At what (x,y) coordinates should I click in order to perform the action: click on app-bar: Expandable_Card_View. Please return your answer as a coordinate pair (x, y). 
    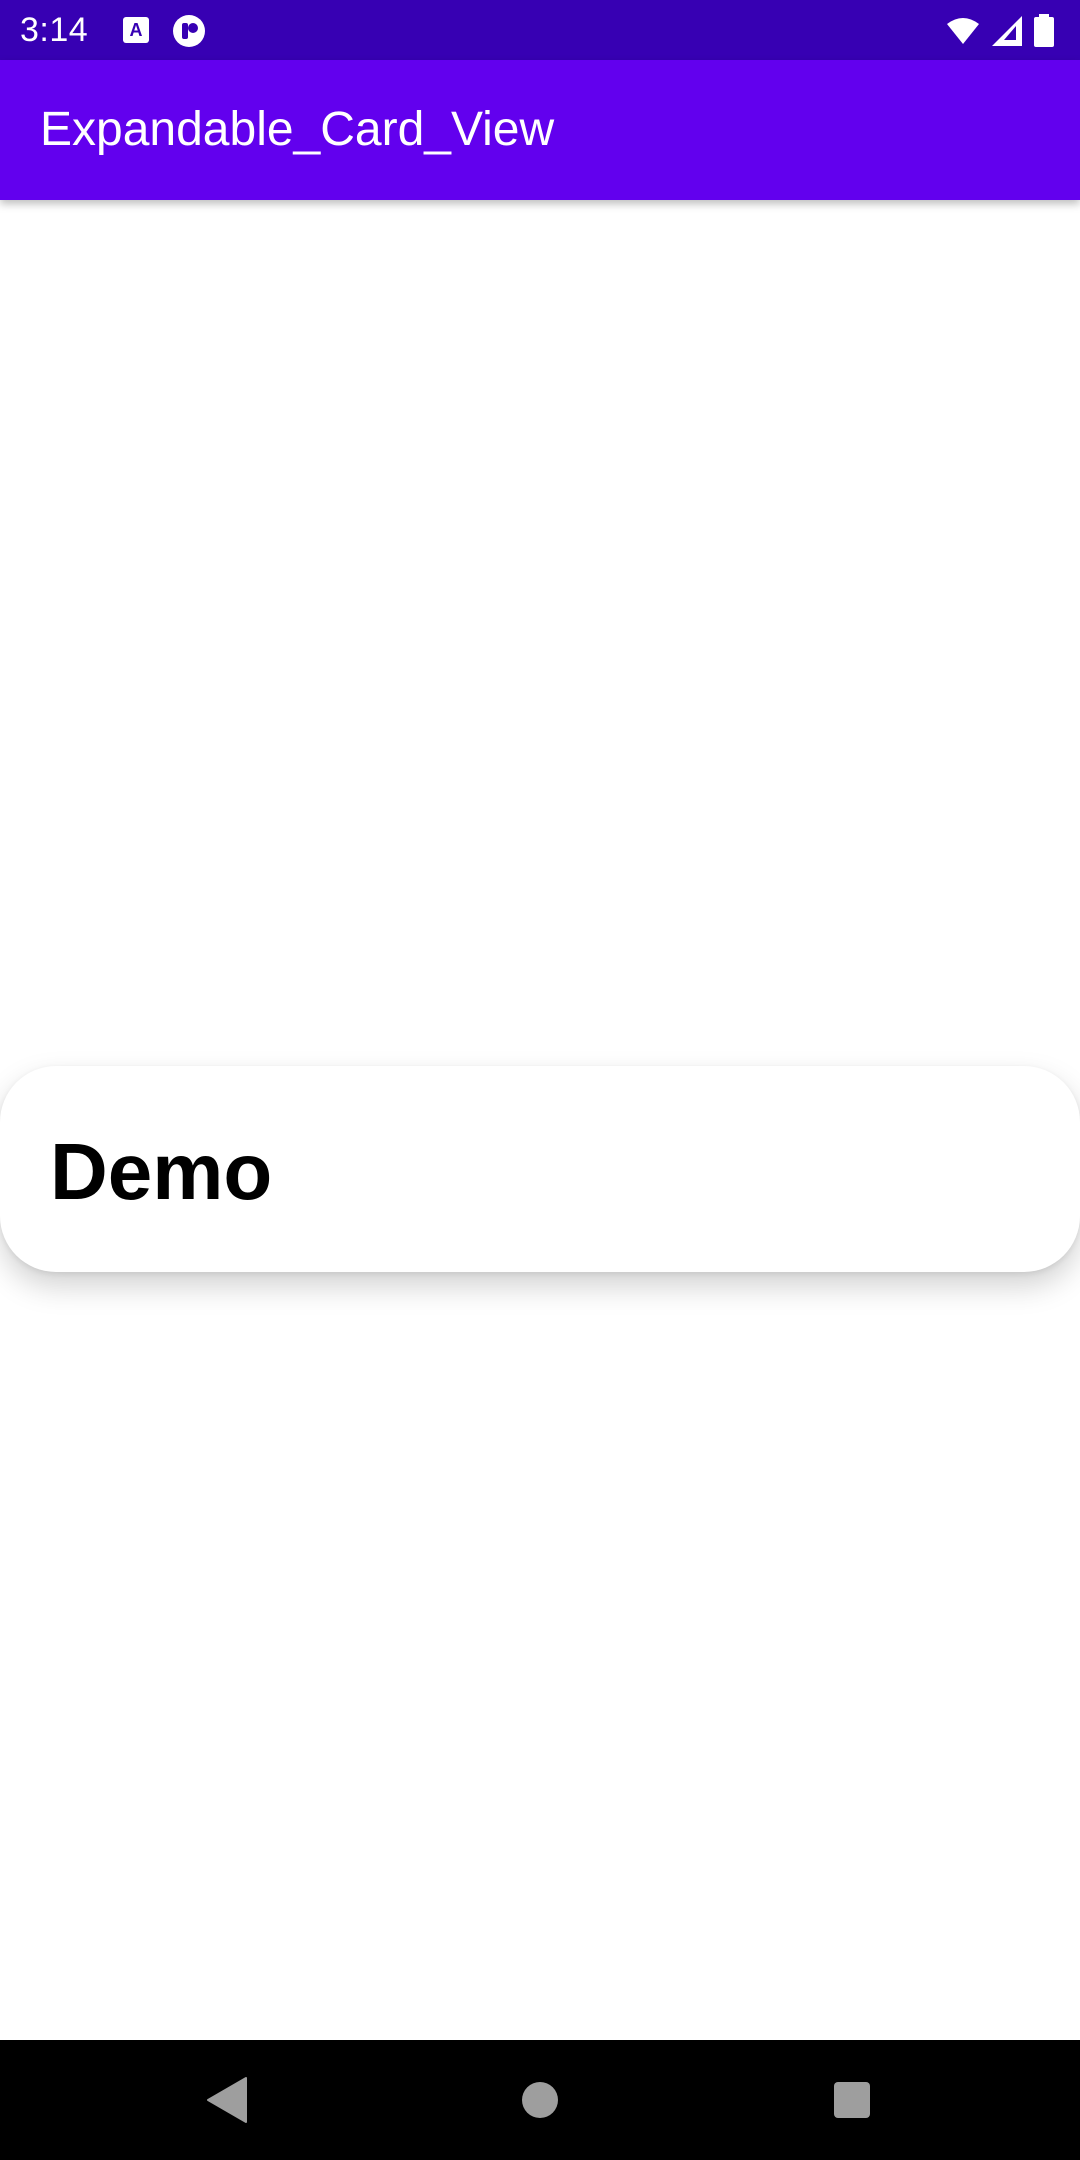
    Looking at the image, I should click on (540, 130).